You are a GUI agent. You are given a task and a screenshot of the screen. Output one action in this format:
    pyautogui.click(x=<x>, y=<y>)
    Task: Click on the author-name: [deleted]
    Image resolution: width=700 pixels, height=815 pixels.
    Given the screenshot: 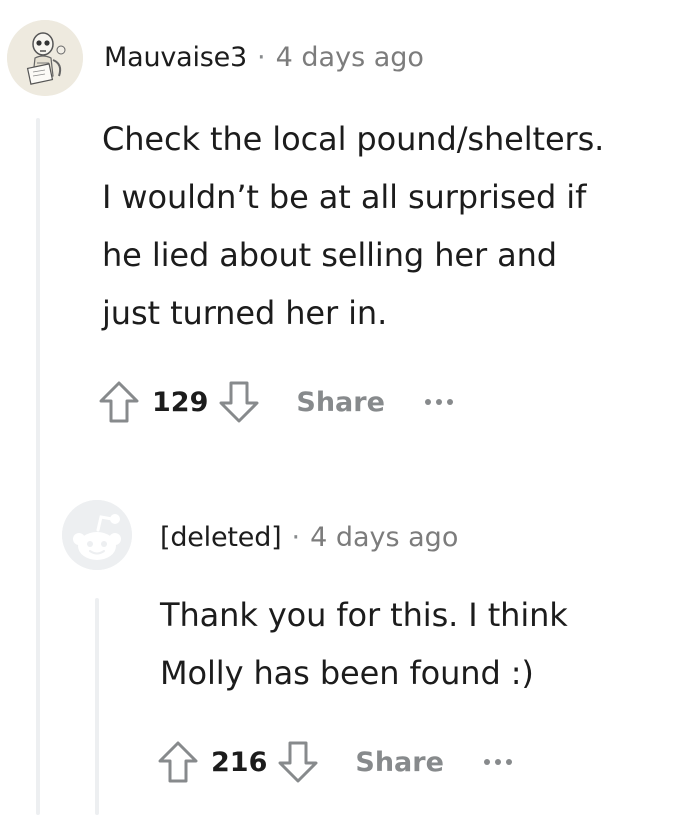 What is the action you would take?
    pyautogui.click(x=221, y=537)
    